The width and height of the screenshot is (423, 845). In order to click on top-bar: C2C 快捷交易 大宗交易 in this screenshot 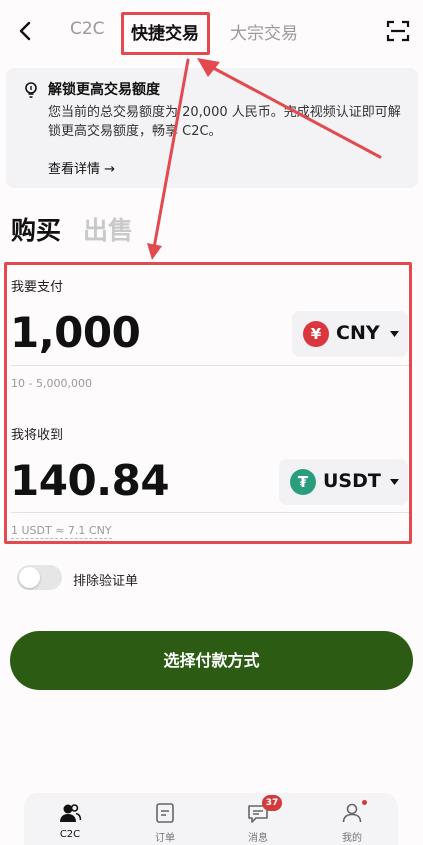, I will do `click(211, 31)`.